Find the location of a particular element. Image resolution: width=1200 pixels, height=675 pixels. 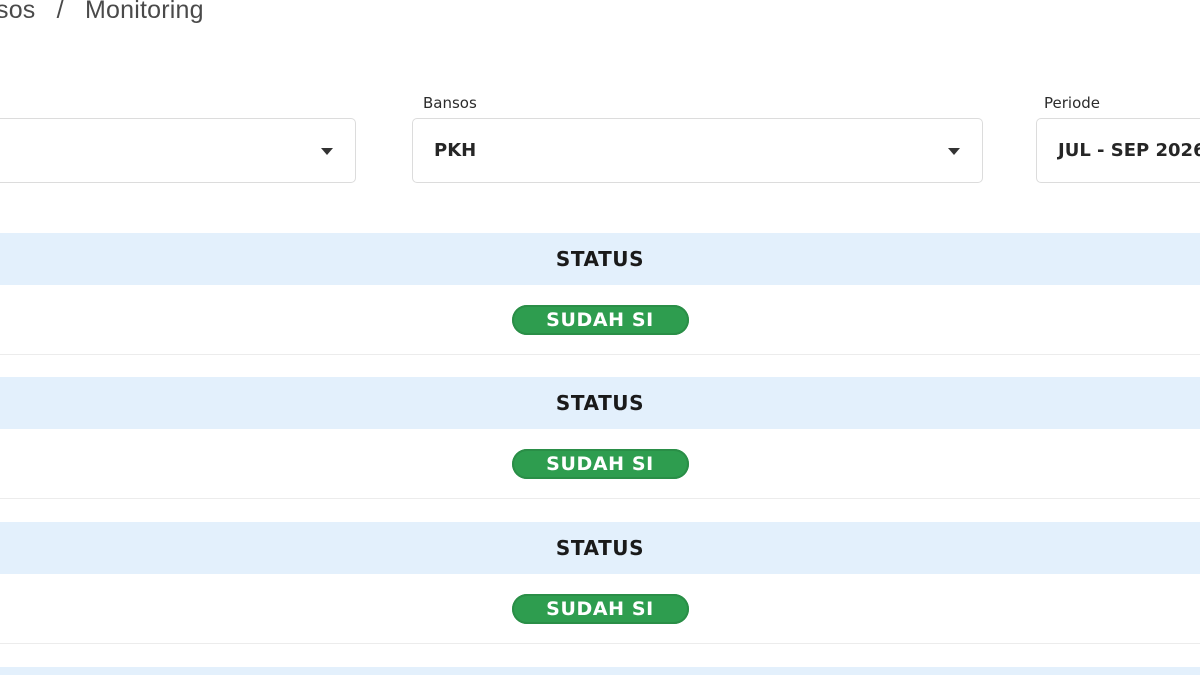

status-column-header-partial is located at coordinates (600, 671).